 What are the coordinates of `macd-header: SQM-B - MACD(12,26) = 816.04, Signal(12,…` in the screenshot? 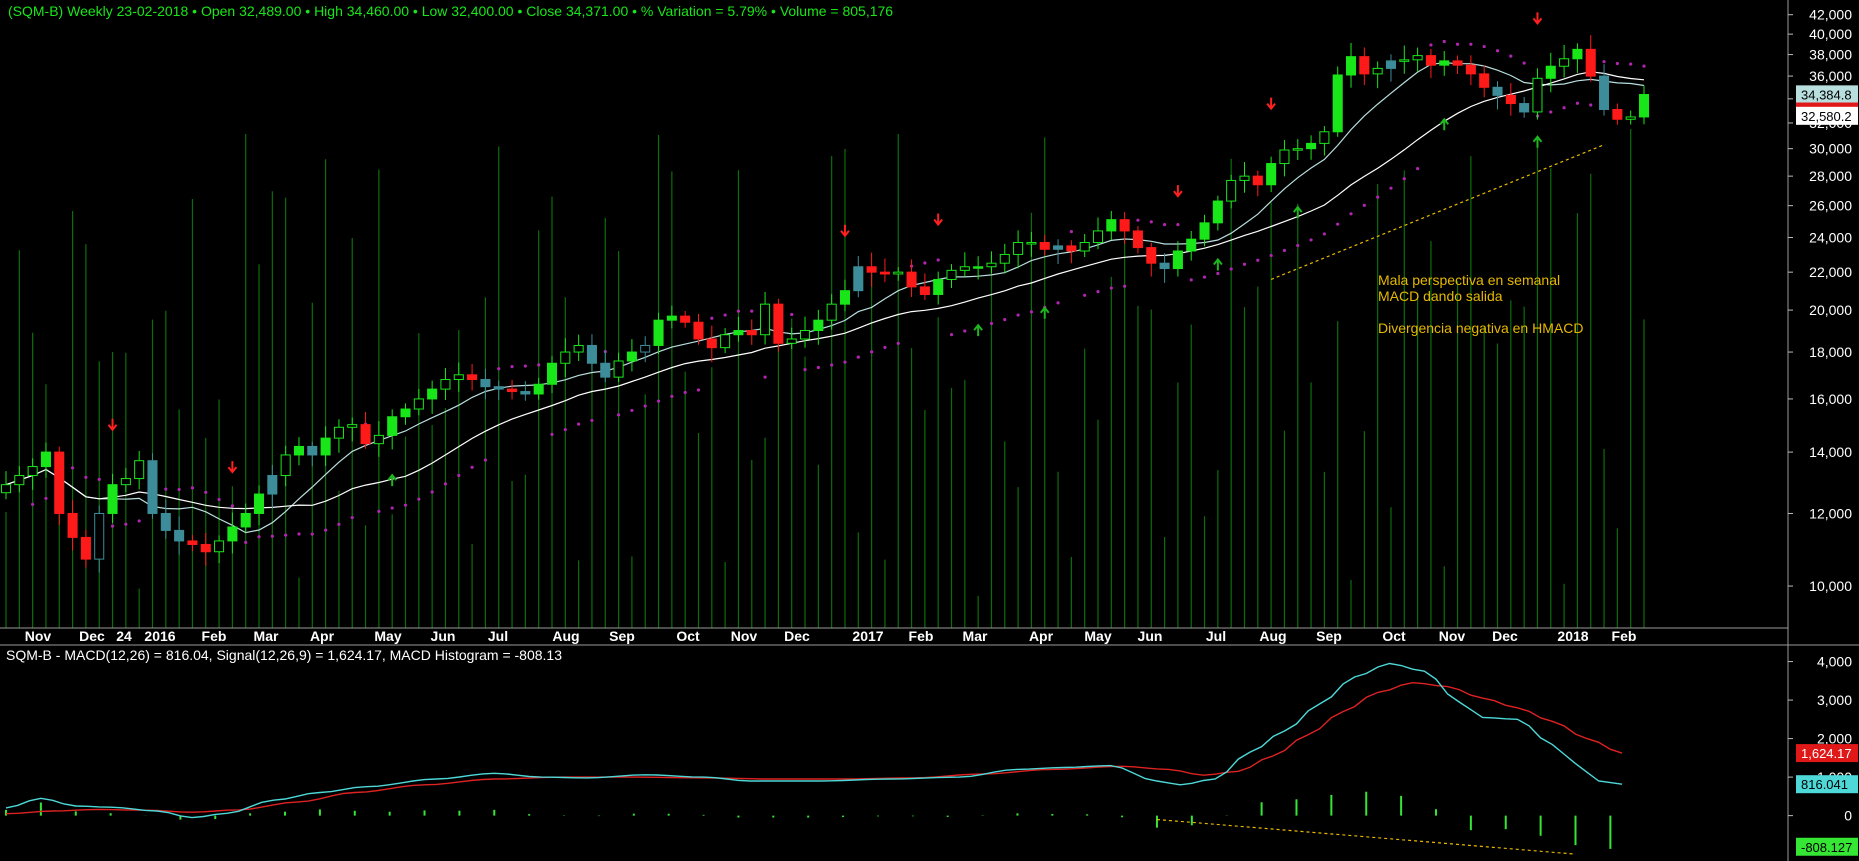 It's located at (284, 655).